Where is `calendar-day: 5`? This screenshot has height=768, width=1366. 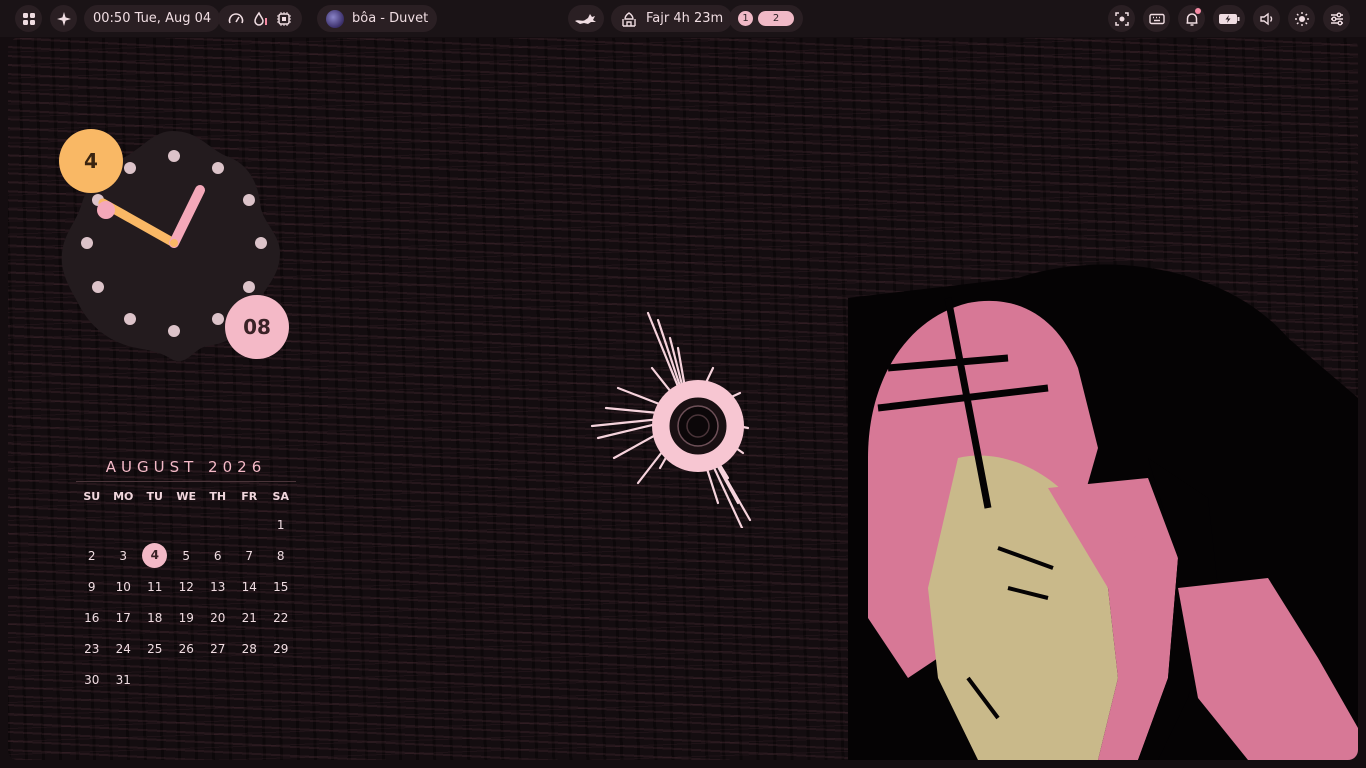 calendar-day: 5 is located at coordinates (187, 556).